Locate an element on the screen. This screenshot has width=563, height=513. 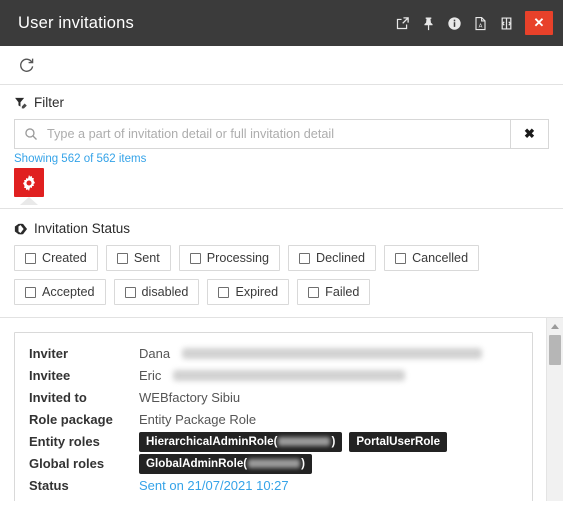
status-chip-label: Failed is located at coordinates (342, 292).